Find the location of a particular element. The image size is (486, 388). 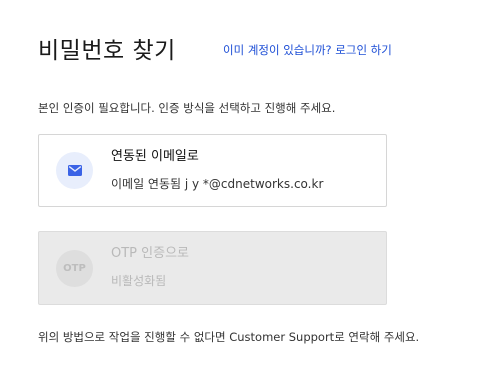

envelope-icon is located at coordinates (74, 170).